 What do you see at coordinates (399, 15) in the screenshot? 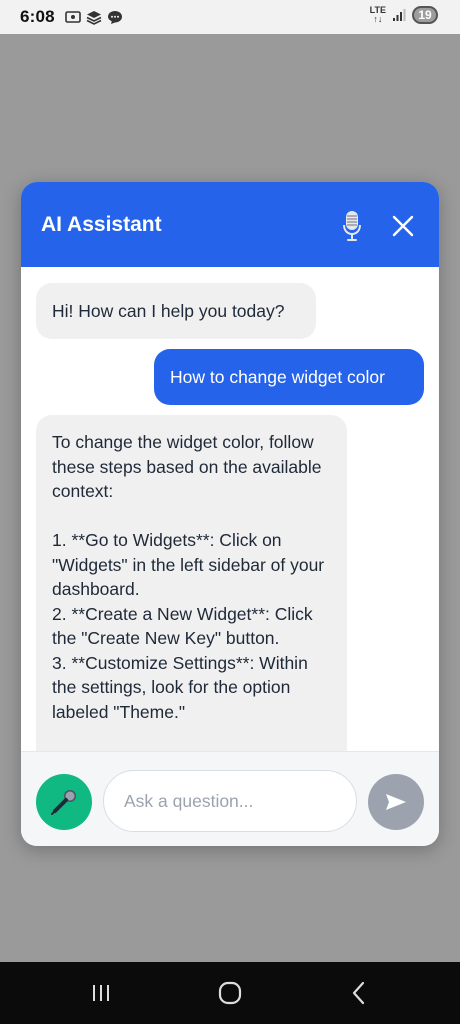
I see `signal-icon` at bounding box center [399, 15].